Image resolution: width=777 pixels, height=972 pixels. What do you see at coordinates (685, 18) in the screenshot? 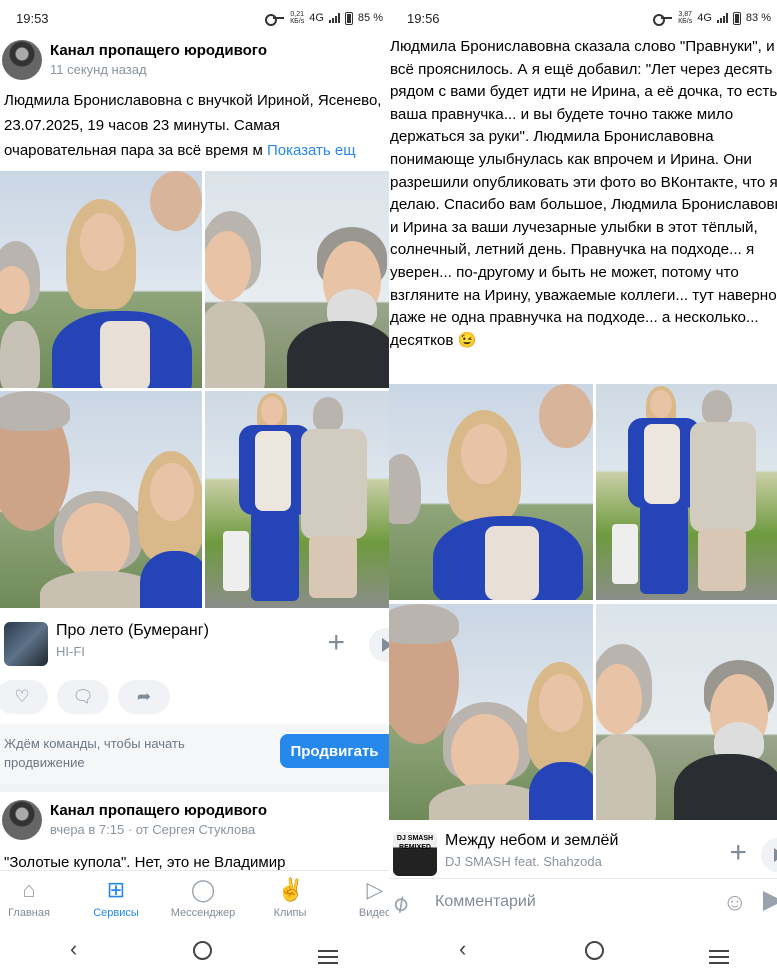
I see `network-speed: 3,87 КБ/s` at bounding box center [685, 18].